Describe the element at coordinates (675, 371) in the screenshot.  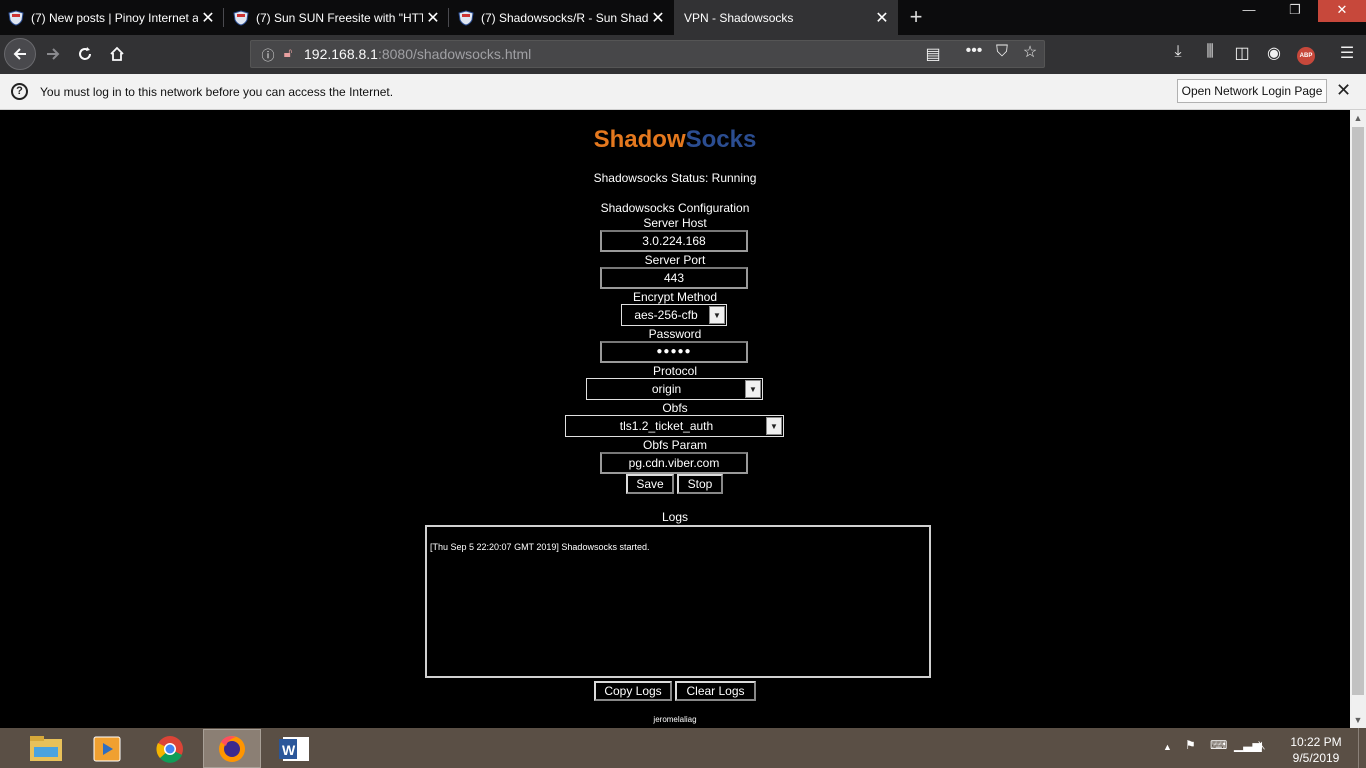
I see `protocol-label: Protocol` at that location.